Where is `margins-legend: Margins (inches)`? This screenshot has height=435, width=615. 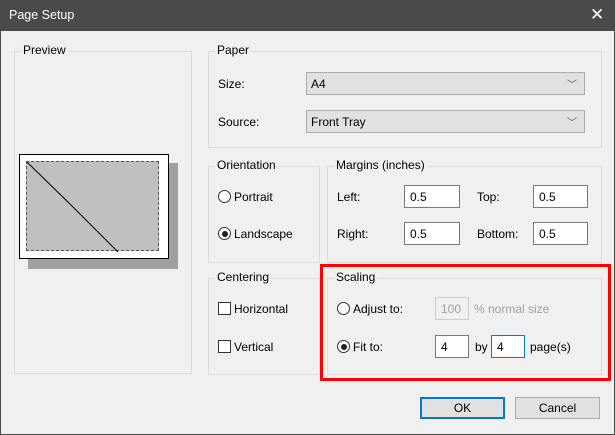
margins-legend: Margins (inches) is located at coordinates (380, 165).